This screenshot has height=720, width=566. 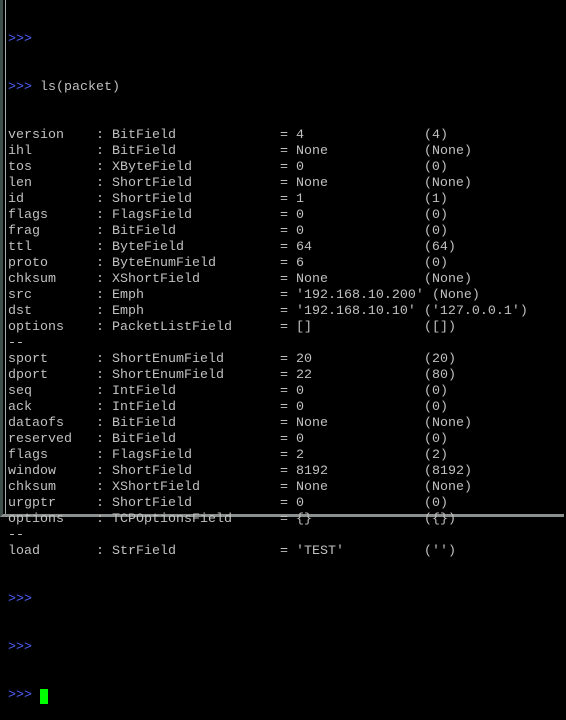 What do you see at coordinates (439, 359) in the screenshot?
I see `field-default: (20)` at bounding box center [439, 359].